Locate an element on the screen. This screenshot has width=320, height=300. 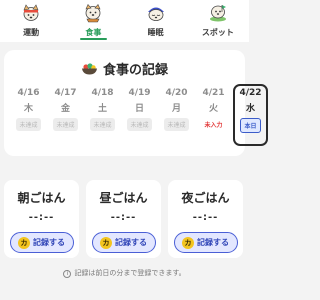
dog-sleep-icon is located at coordinates (156, 13).